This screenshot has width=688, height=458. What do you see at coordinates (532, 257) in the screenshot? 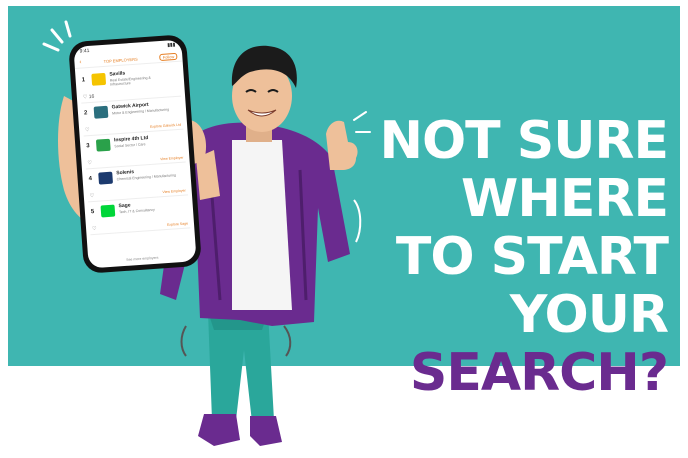
I see `headline-line-3: TO START` at bounding box center [532, 257].